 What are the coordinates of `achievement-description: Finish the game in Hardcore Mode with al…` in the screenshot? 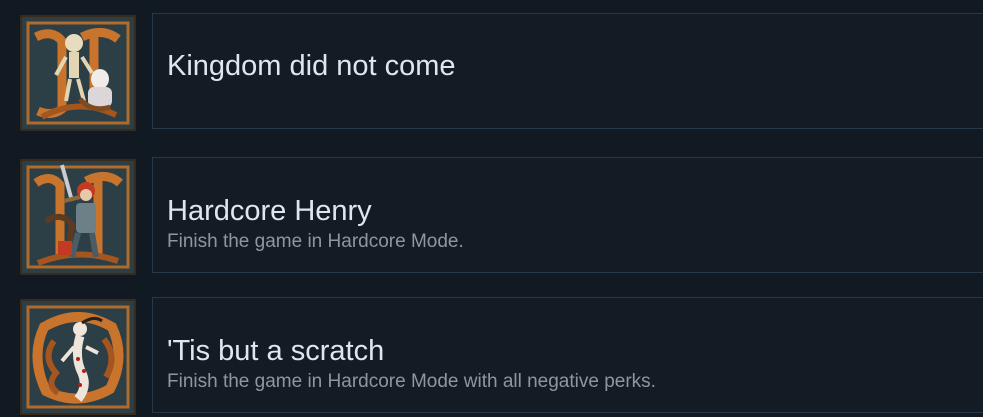 It's located at (411, 381).